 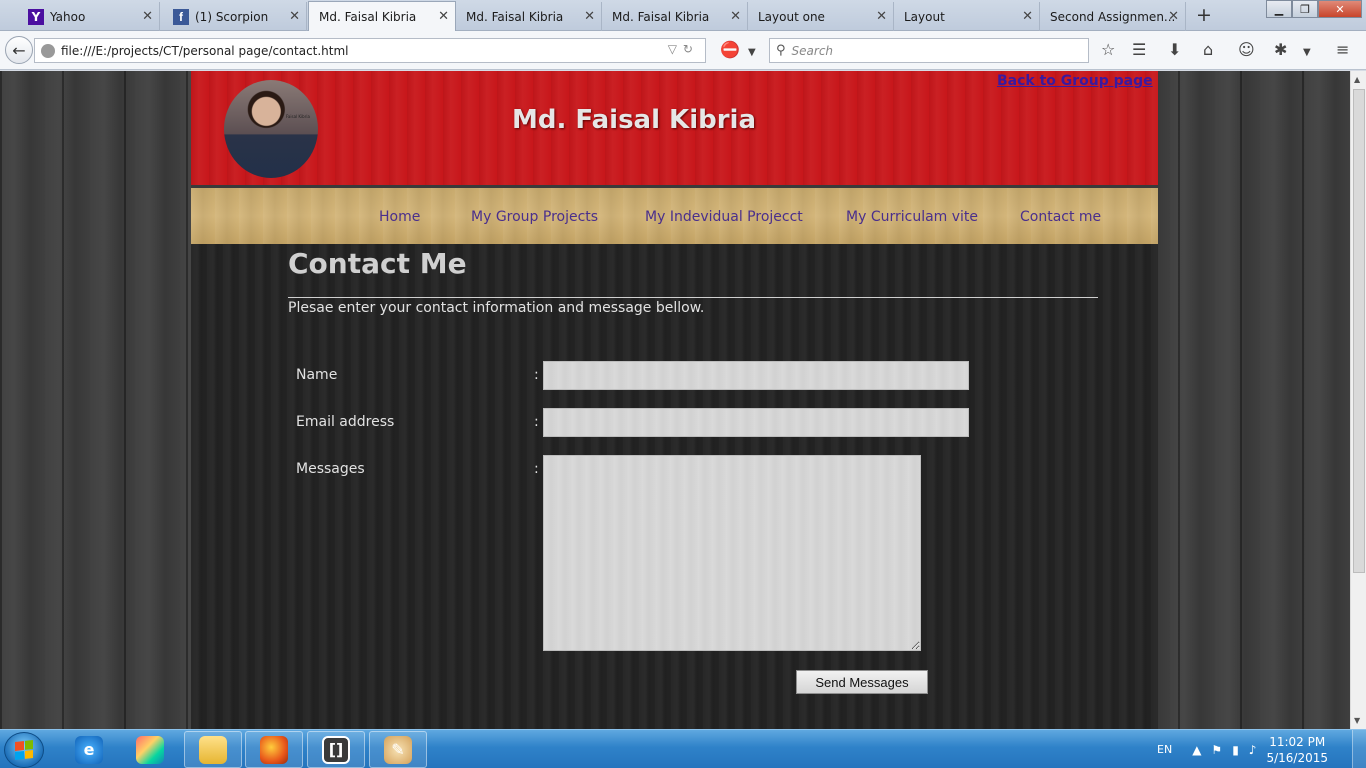 What do you see at coordinates (1342, 50) in the screenshot?
I see `menu-icon: ≡` at bounding box center [1342, 50].